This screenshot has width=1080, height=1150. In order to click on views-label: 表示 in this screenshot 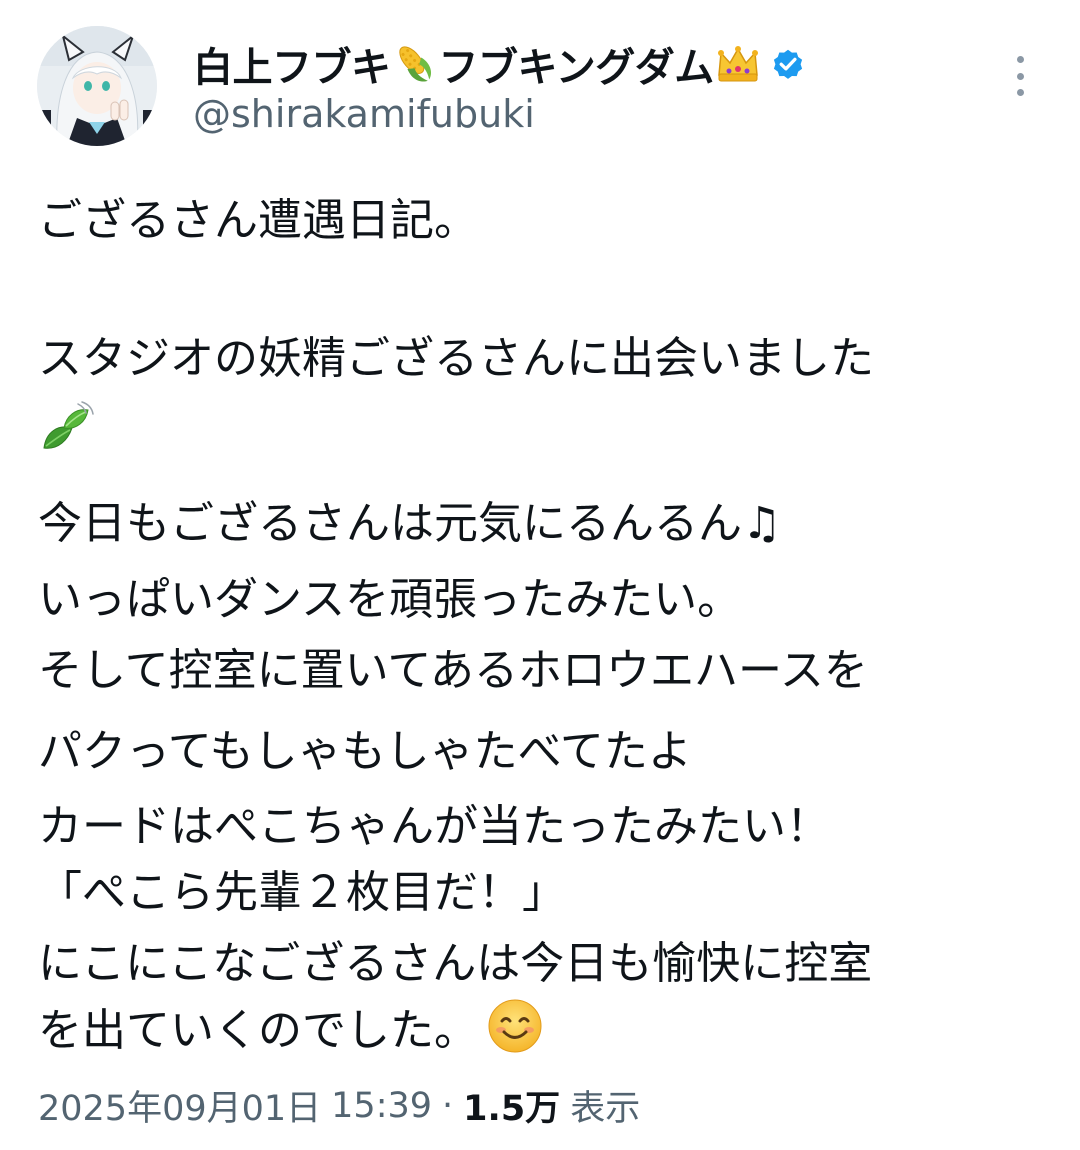, I will do `click(605, 1109)`.